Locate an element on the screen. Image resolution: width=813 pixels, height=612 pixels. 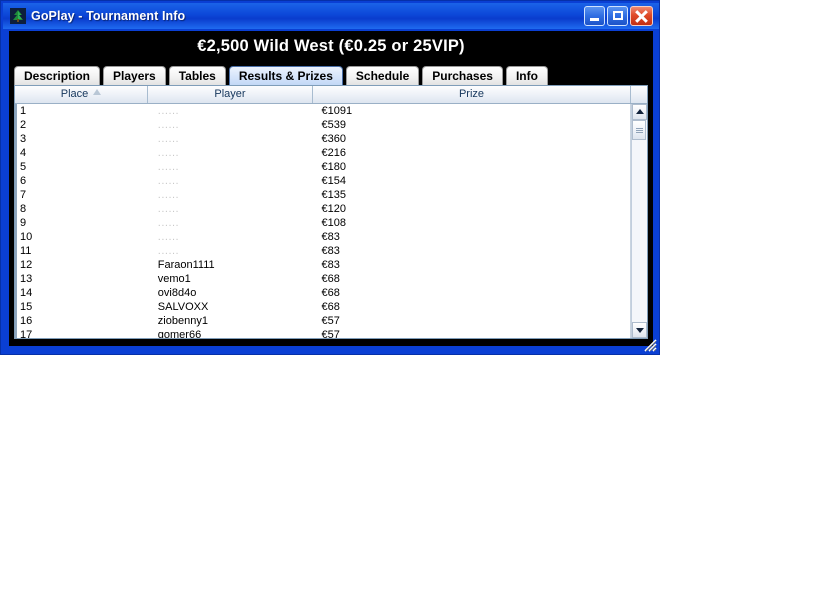
scroll-up-button is located at coordinates (639, 112).